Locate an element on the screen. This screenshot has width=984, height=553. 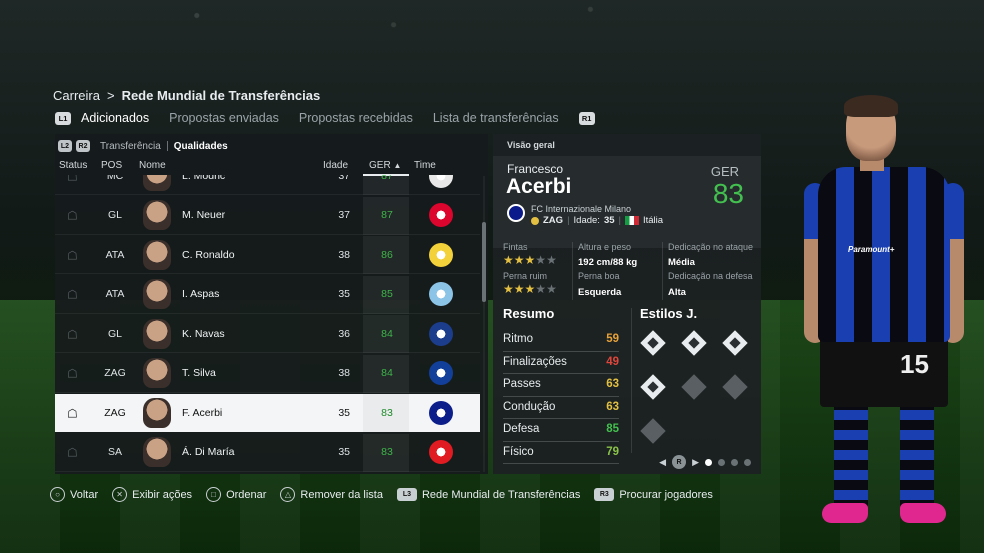
prompt-cross-button: ✕ Exibir ações is located at coordinates (152, 494).